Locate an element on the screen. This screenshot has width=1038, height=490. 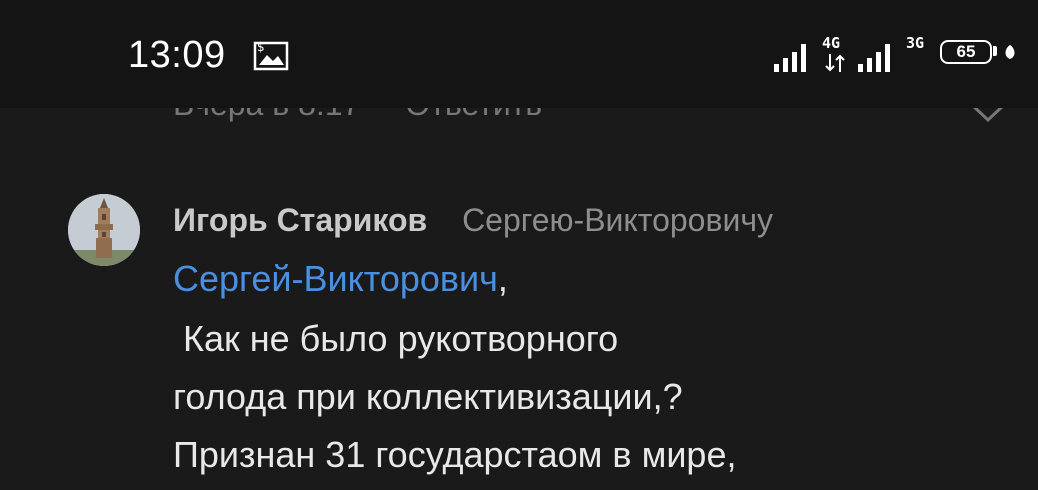
battery-tip is located at coordinates (995, 51).